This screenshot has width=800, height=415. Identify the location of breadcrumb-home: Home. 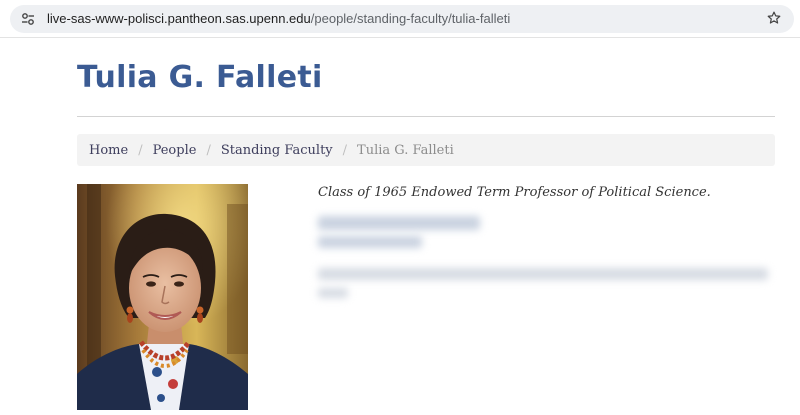
(108, 150).